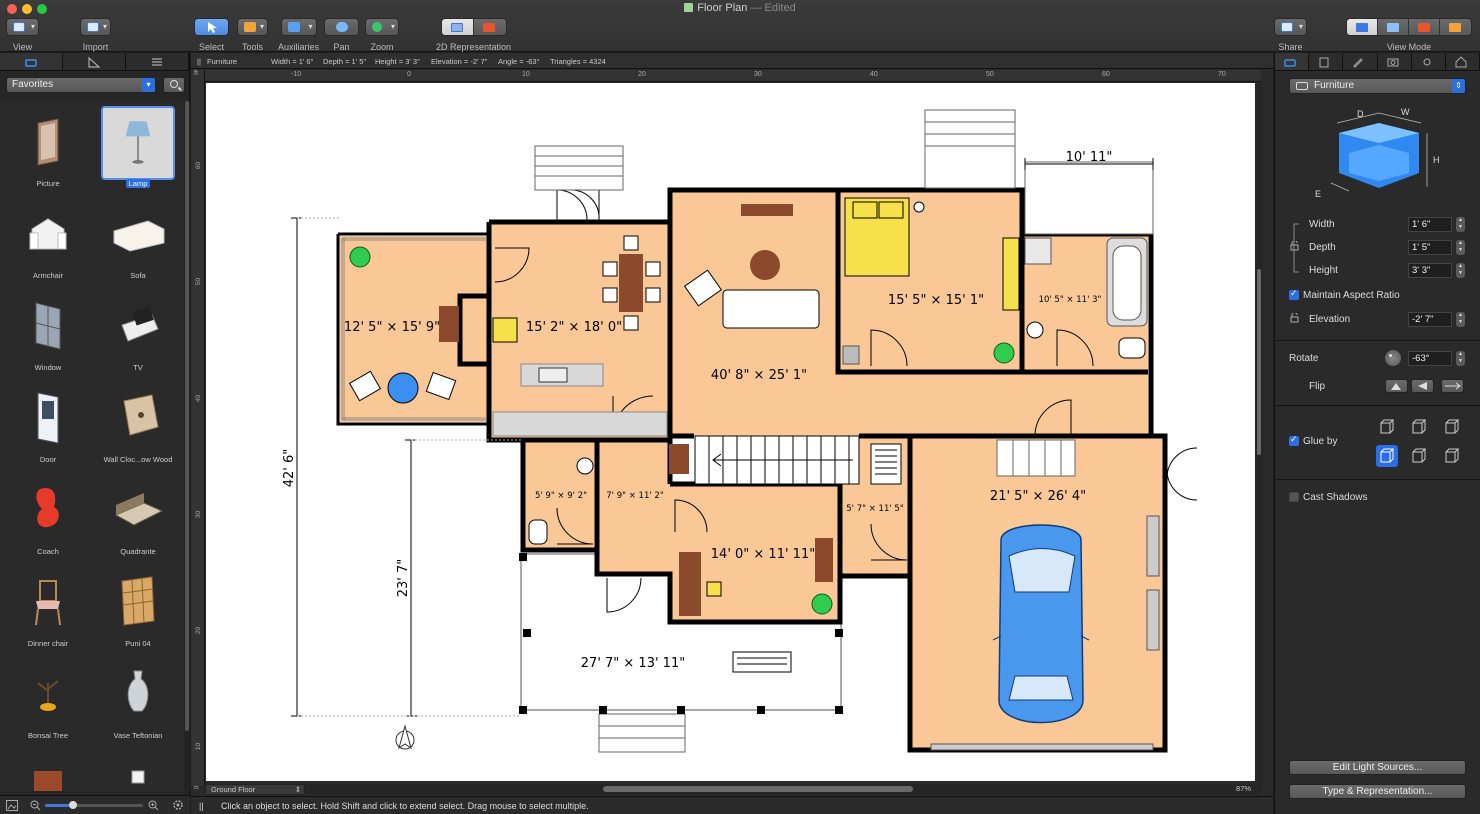 This screenshot has height=814, width=1480. I want to click on desk-chair, so click(714, 589).